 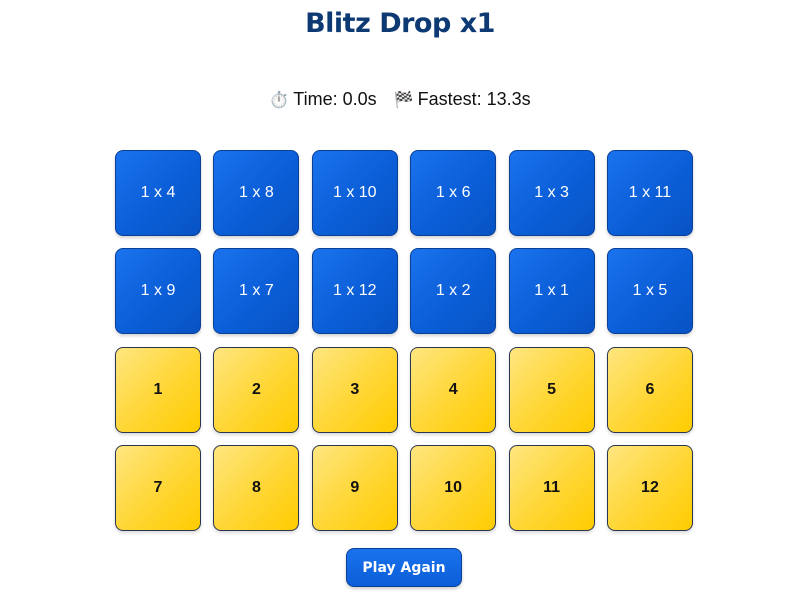 What do you see at coordinates (354, 291) in the screenshot?
I see `problem-tile: 1 x 12` at bounding box center [354, 291].